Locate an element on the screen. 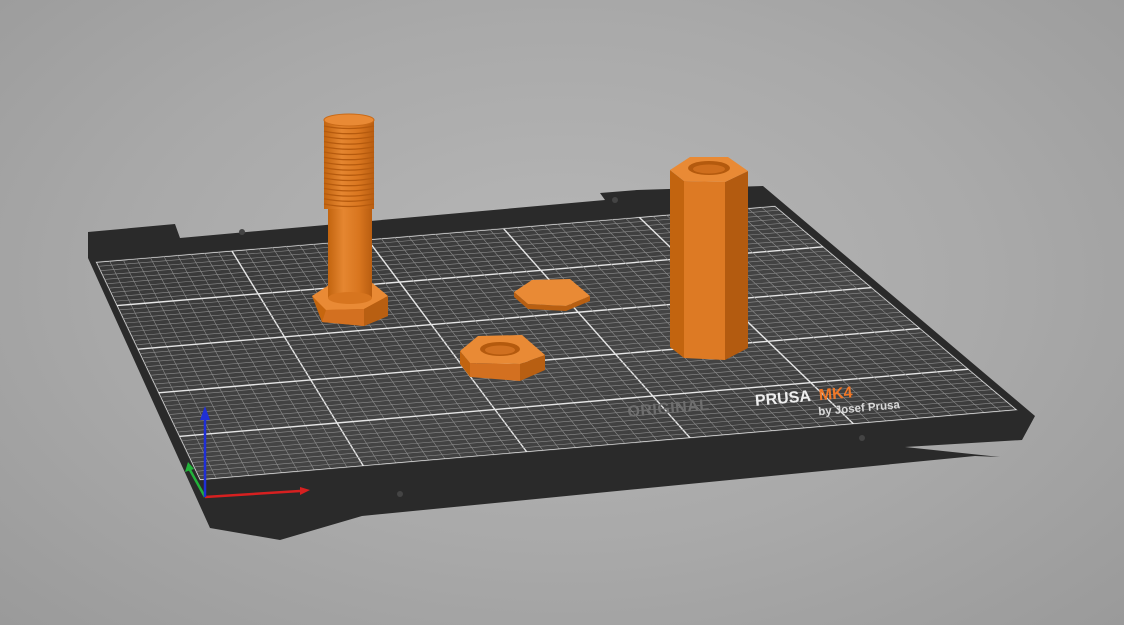 The height and width of the screenshot is (625, 1124). object-hex-standoff is located at coordinates (709, 258).